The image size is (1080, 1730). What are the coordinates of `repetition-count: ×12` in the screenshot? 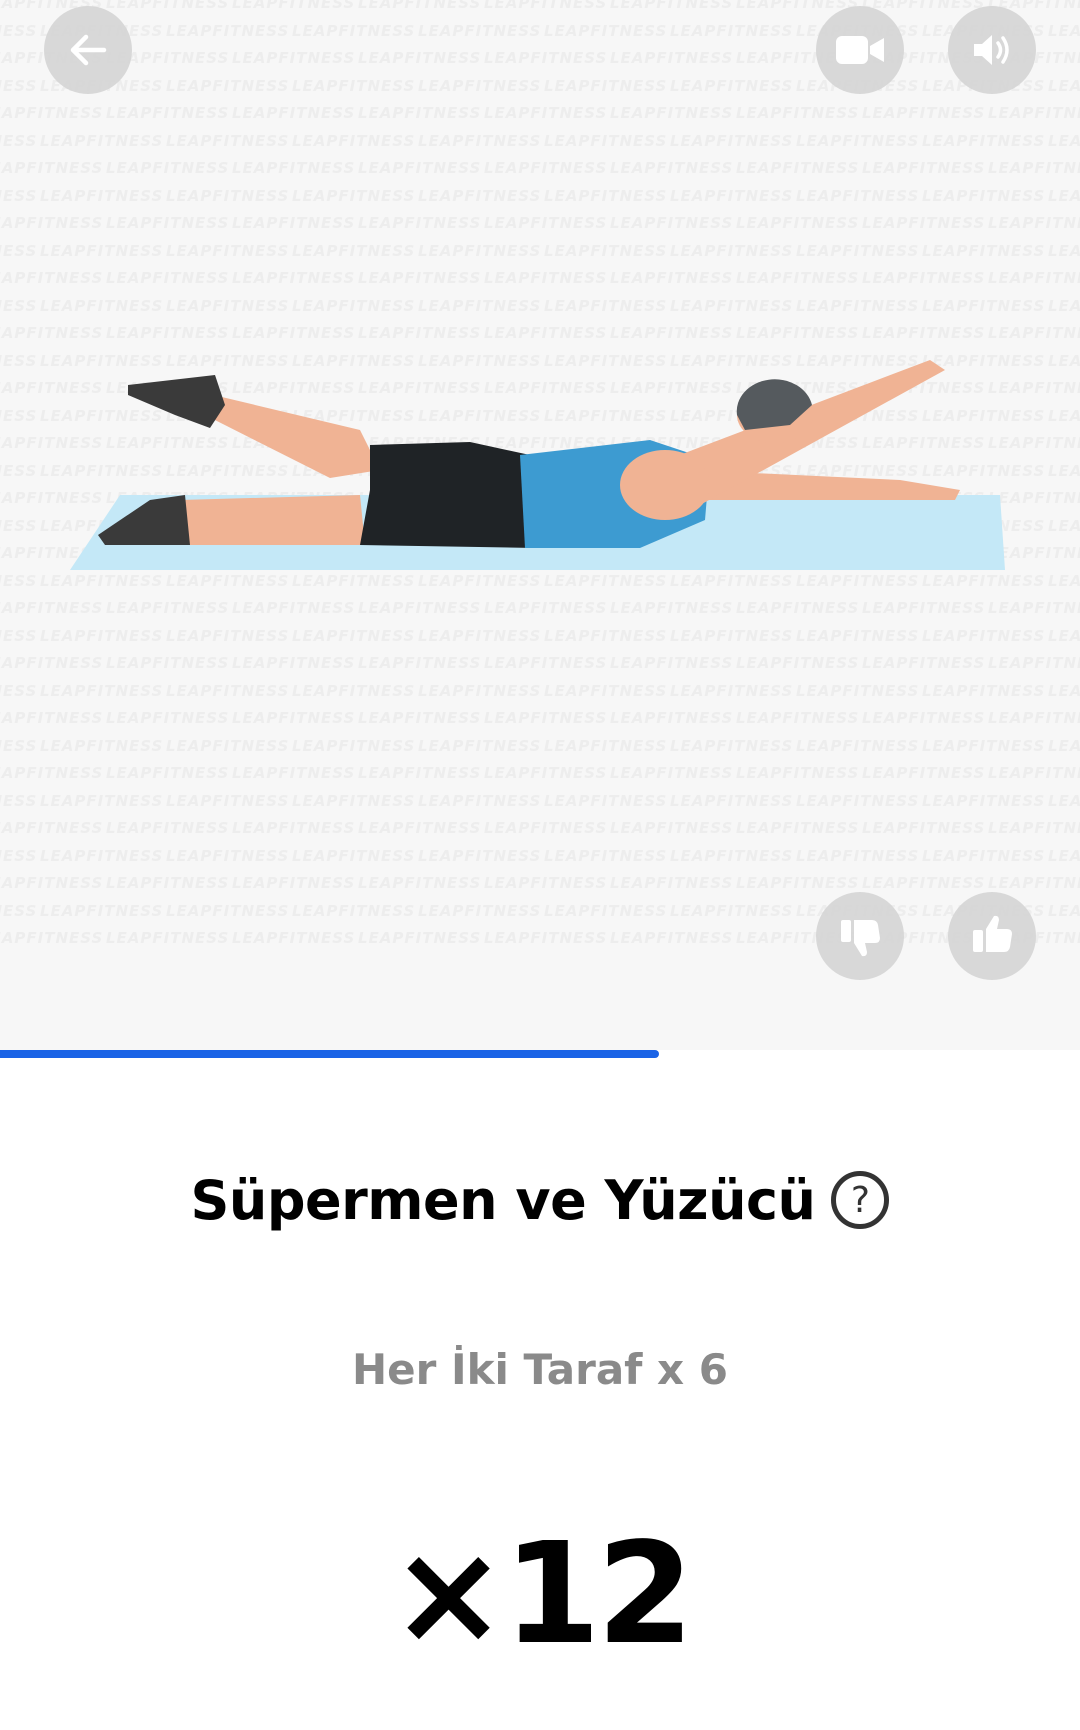 It's located at (541, 1594).